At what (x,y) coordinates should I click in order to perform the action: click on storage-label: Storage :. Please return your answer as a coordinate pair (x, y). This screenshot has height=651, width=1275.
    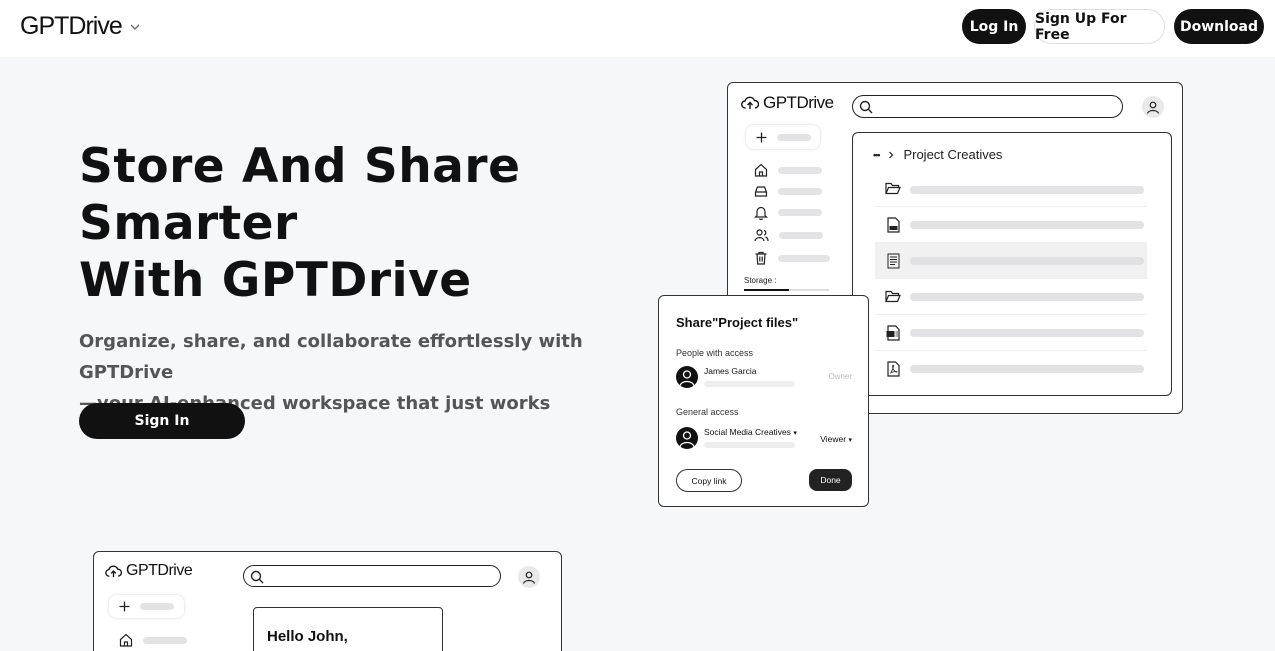
    Looking at the image, I should click on (760, 280).